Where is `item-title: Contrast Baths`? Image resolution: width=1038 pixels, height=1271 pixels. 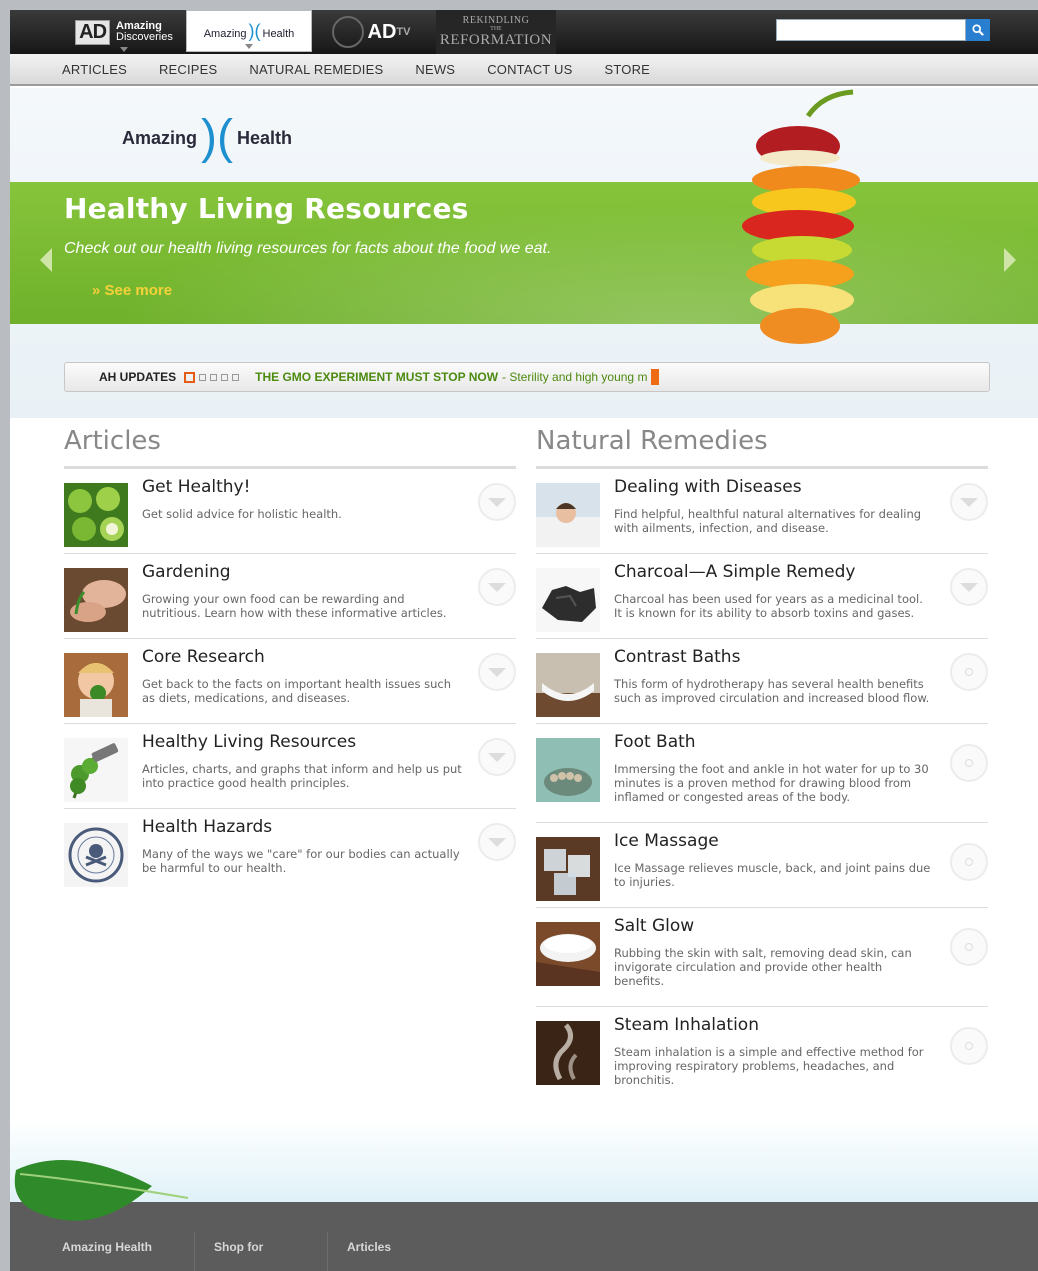
item-title: Contrast Baths is located at coordinates (677, 657).